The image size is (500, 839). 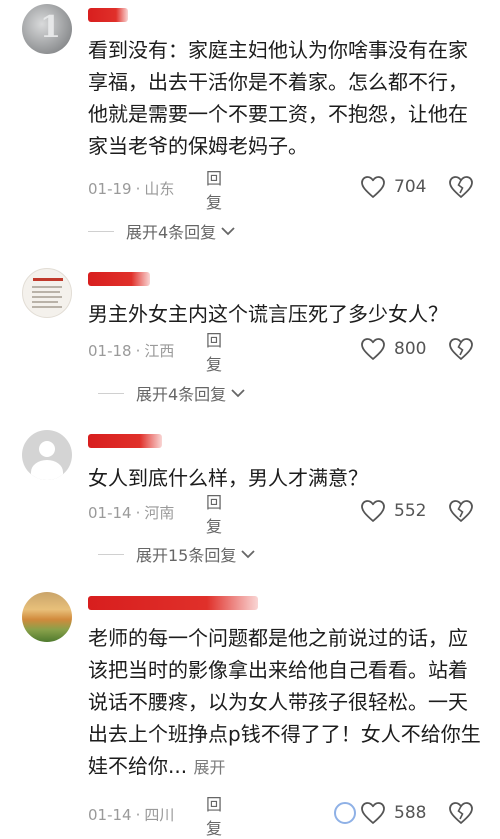 What do you see at coordinates (393, 511) in the screenshot?
I see `like-button: 552` at bounding box center [393, 511].